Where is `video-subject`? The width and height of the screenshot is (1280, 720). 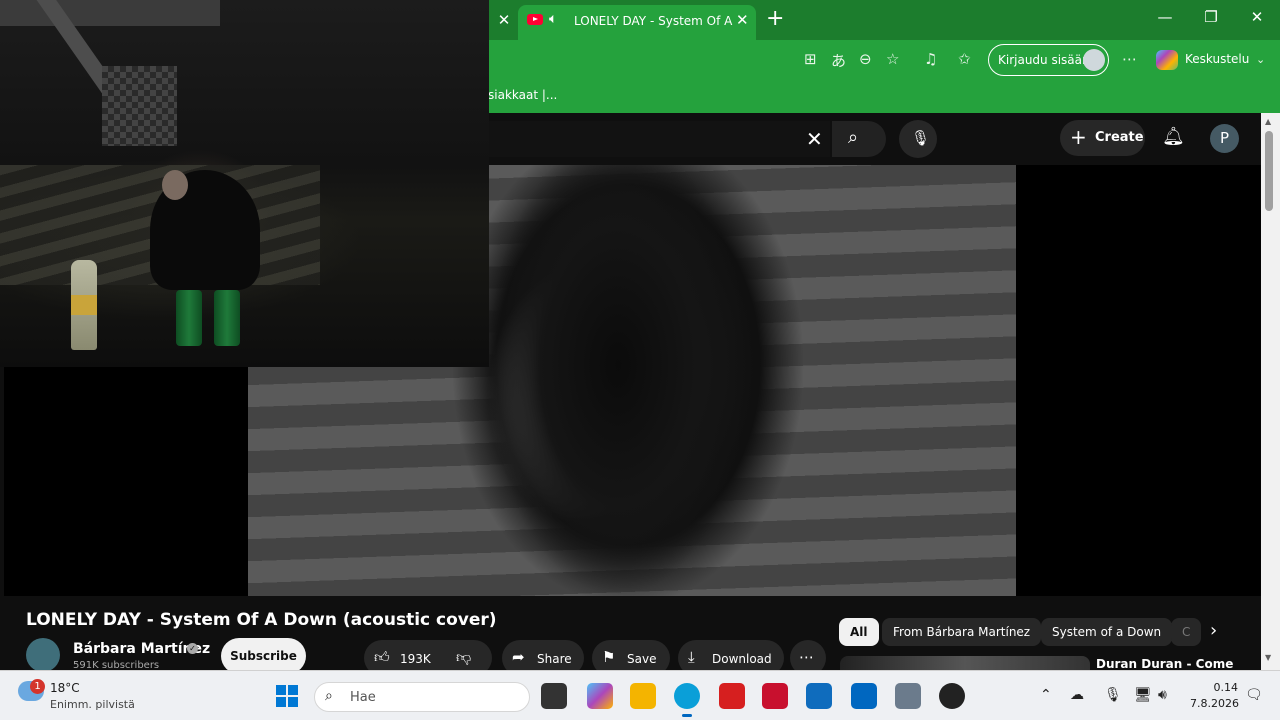
video-subject is located at coordinates (618, 380).